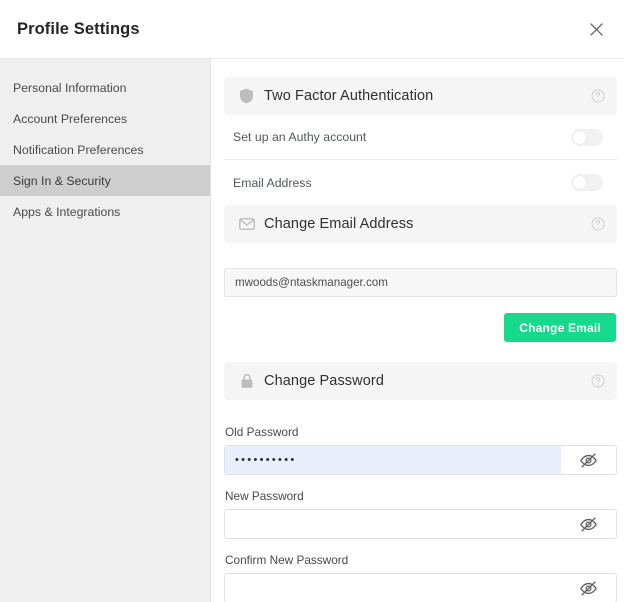 This screenshot has width=624, height=602. What do you see at coordinates (70, 118) in the screenshot?
I see `sidebar-item-label: Account Preferences` at bounding box center [70, 118].